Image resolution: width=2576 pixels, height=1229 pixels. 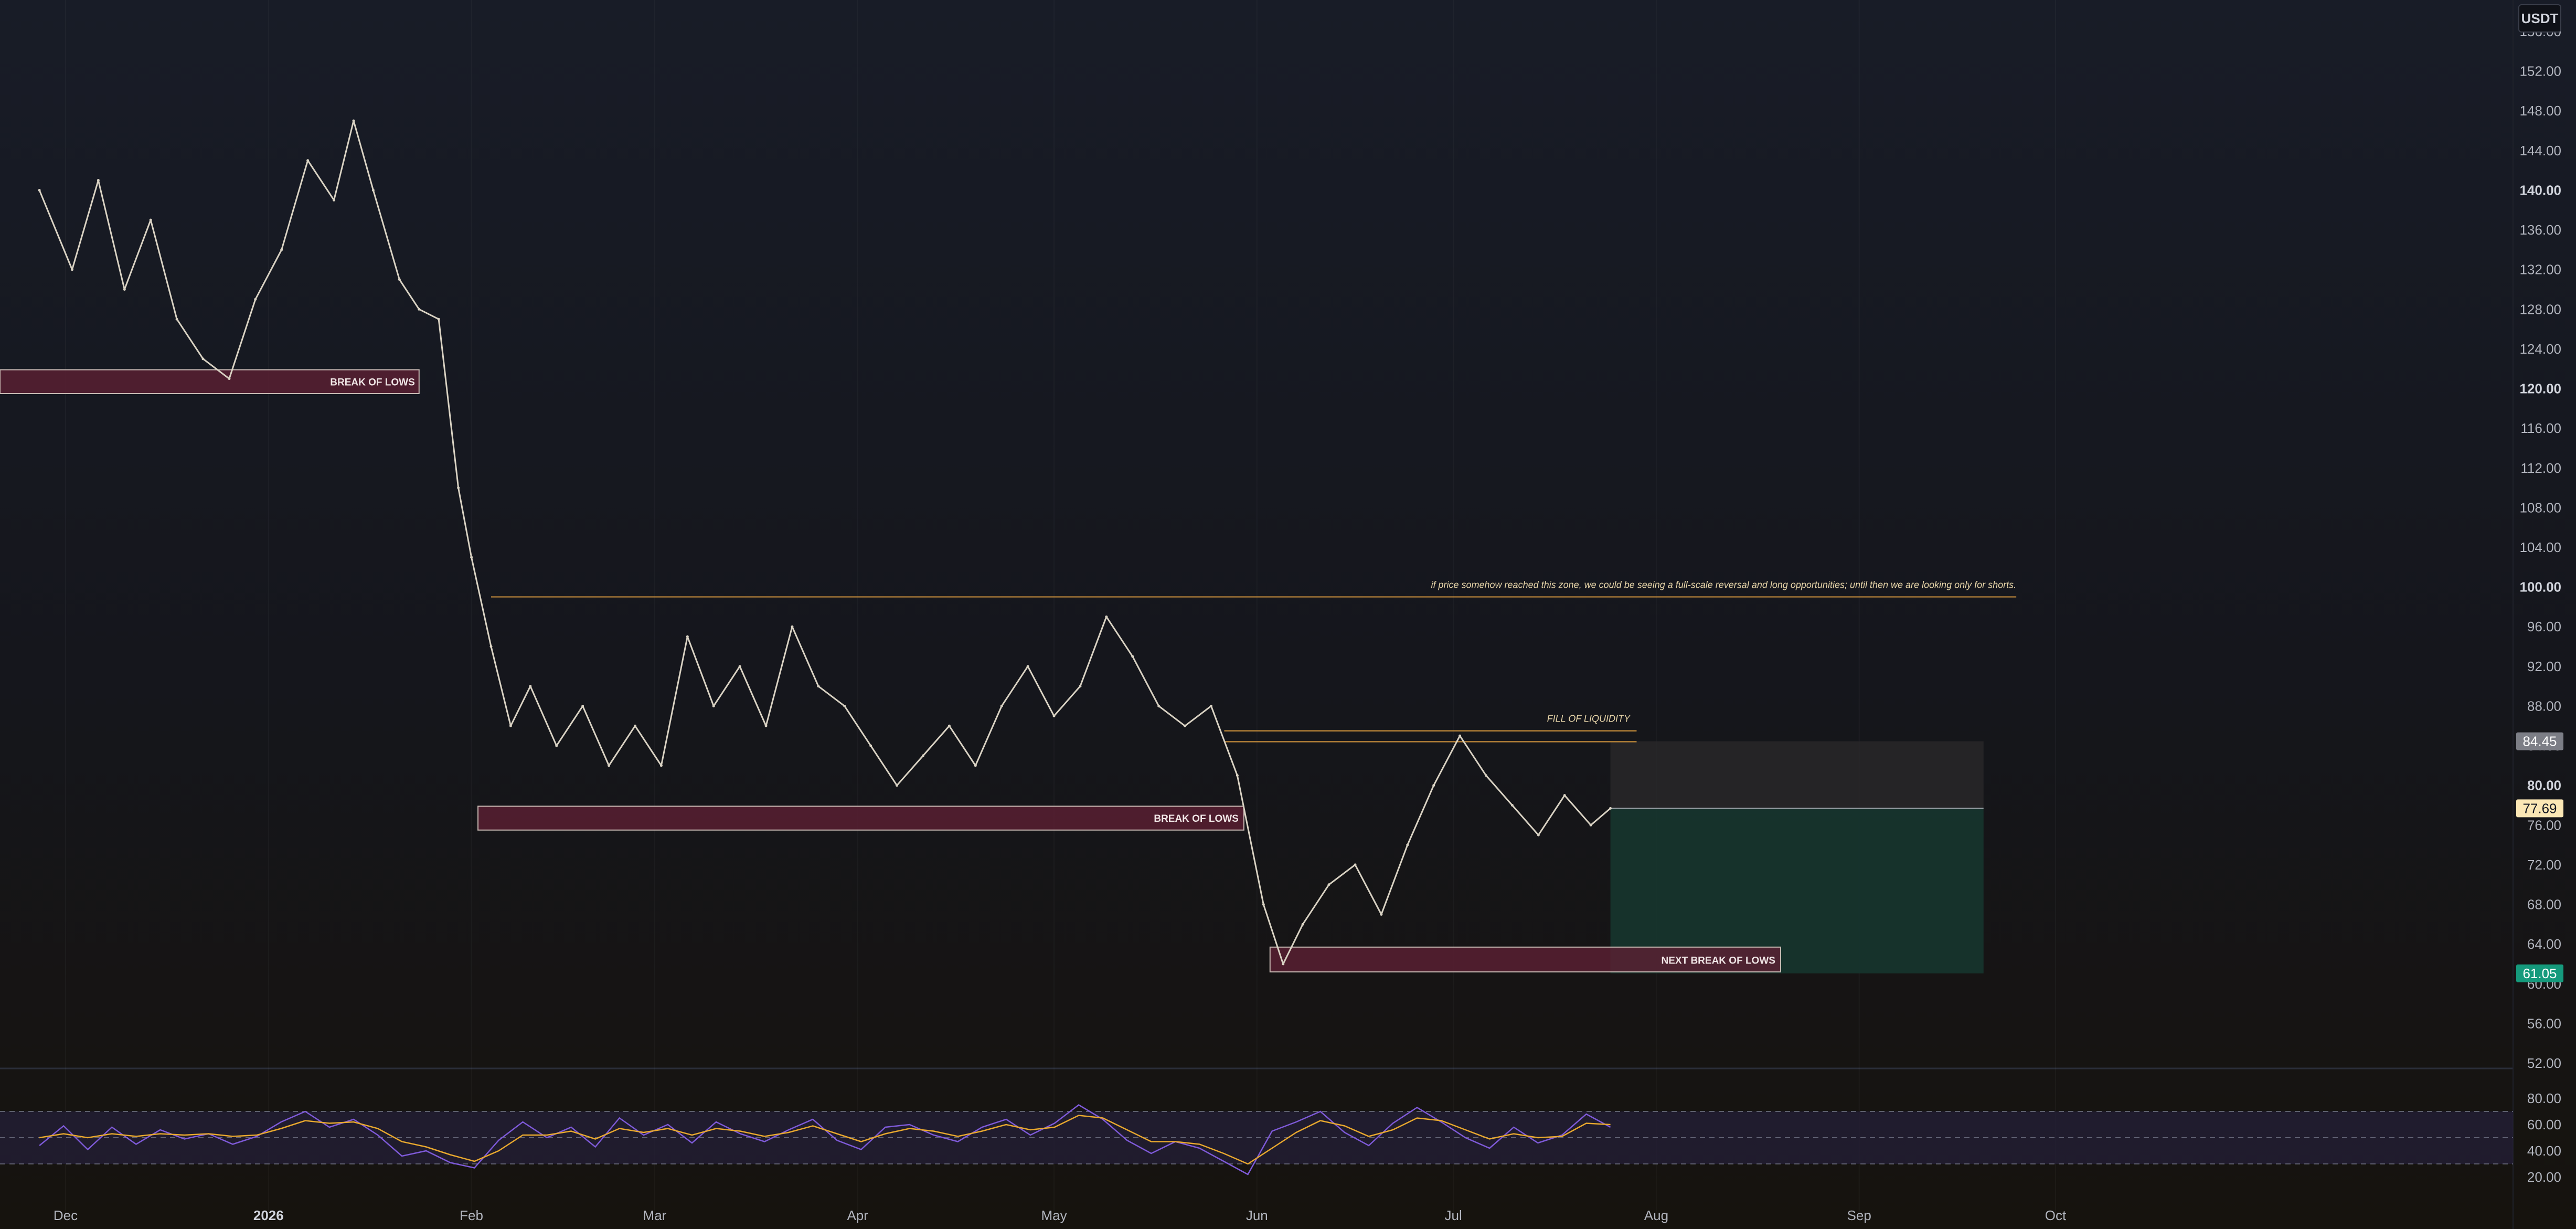 What do you see at coordinates (2540, 508) in the screenshot?
I see `price-tick-label: 108.00` at bounding box center [2540, 508].